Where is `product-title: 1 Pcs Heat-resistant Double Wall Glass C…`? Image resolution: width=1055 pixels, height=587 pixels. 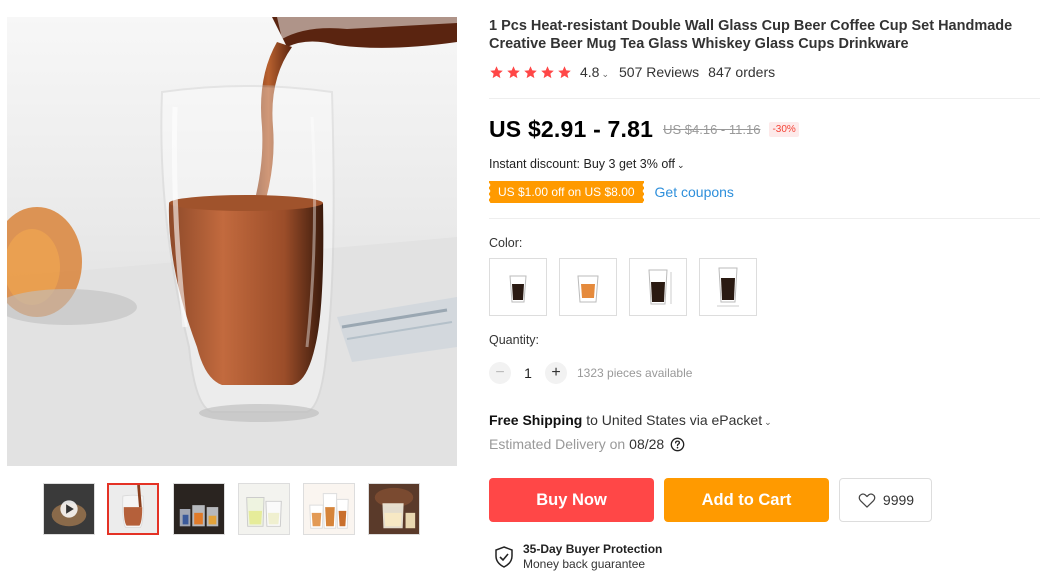
product-title: 1 Pcs Heat-resistant Double Wall Glass C… is located at coordinates (751, 35).